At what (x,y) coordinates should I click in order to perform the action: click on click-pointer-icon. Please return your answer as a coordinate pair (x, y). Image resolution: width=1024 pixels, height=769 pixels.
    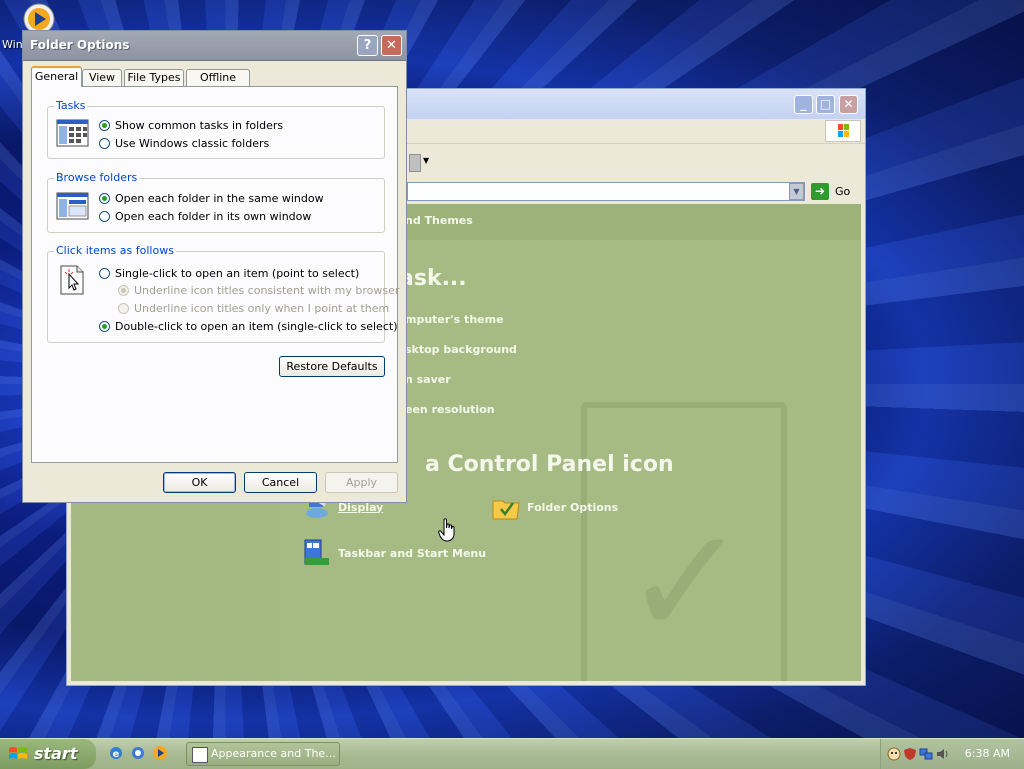
    Looking at the image, I should click on (72, 280).